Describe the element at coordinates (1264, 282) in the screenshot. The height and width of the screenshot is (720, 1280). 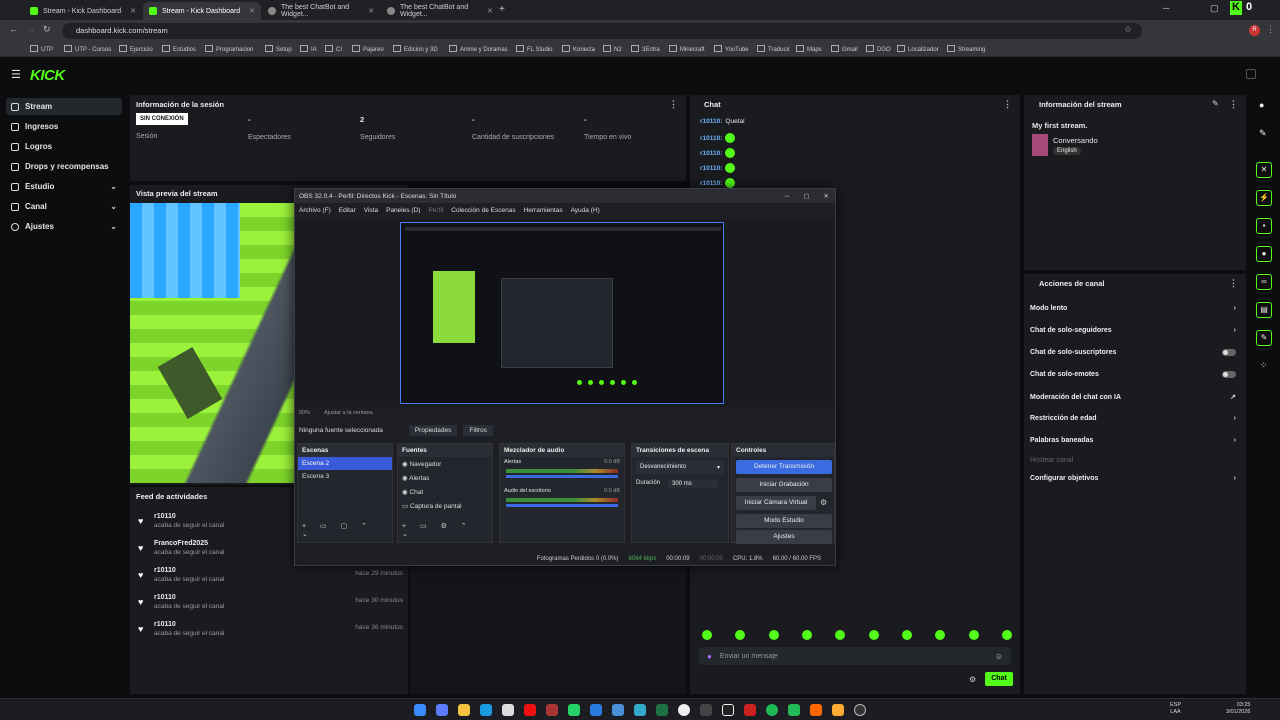
I see `rail-button: ∞` at that location.